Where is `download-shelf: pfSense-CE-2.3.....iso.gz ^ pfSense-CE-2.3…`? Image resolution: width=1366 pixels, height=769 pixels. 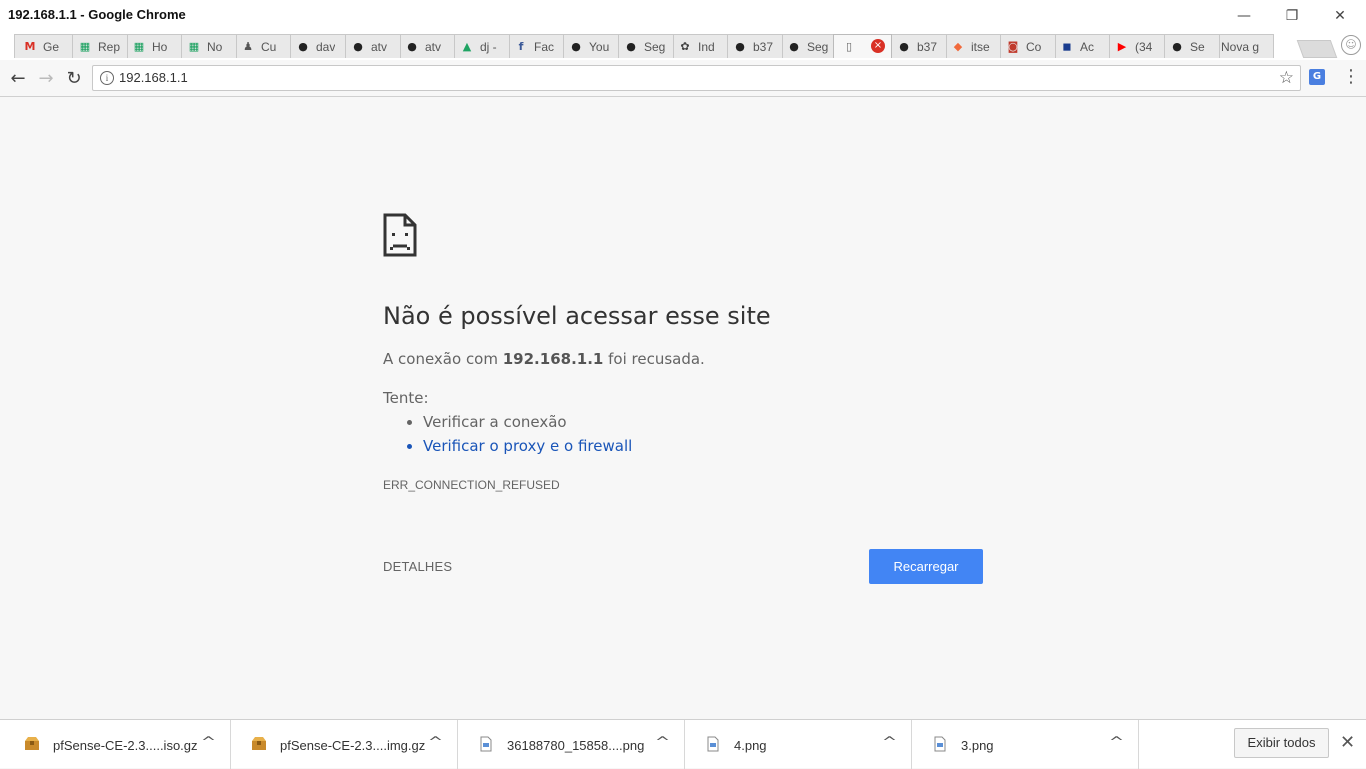 download-shelf: pfSense-CE-2.3.....iso.gz ^ pfSense-CE-2.3… is located at coordinates (683, 744).